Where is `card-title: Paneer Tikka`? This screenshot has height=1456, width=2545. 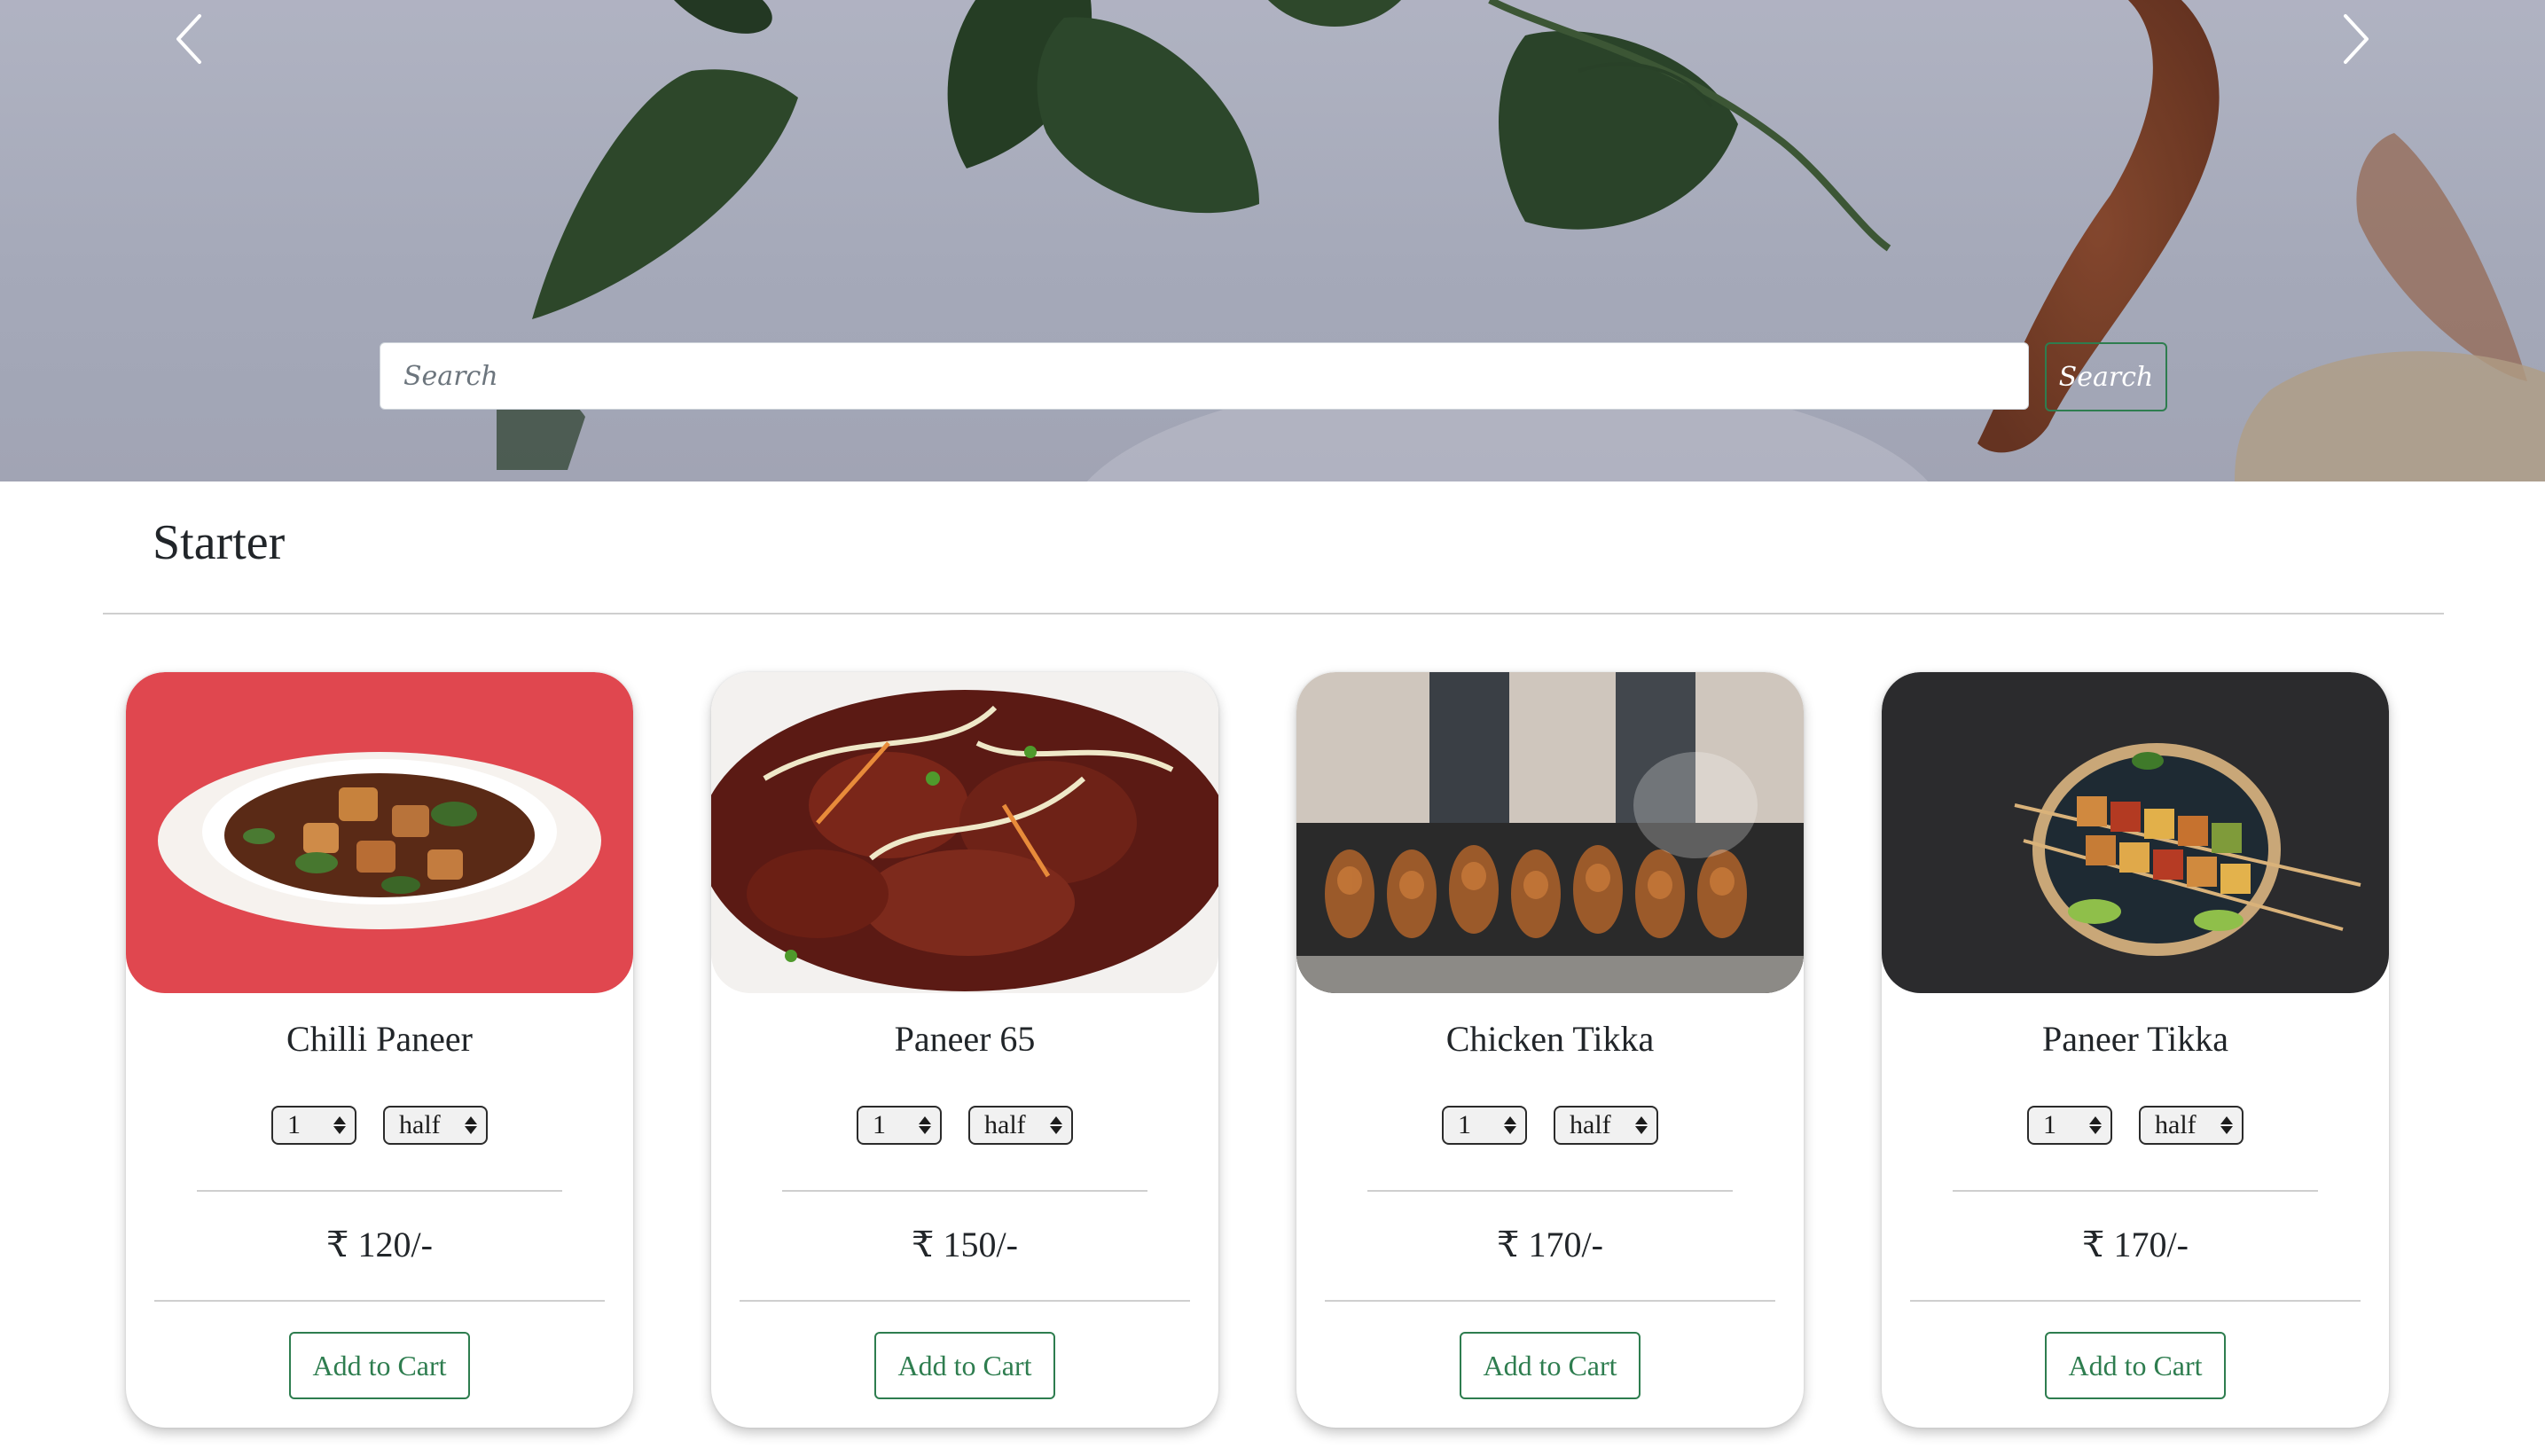 card-title: Paneer Tikka is located at coordinates (2135, 1039).